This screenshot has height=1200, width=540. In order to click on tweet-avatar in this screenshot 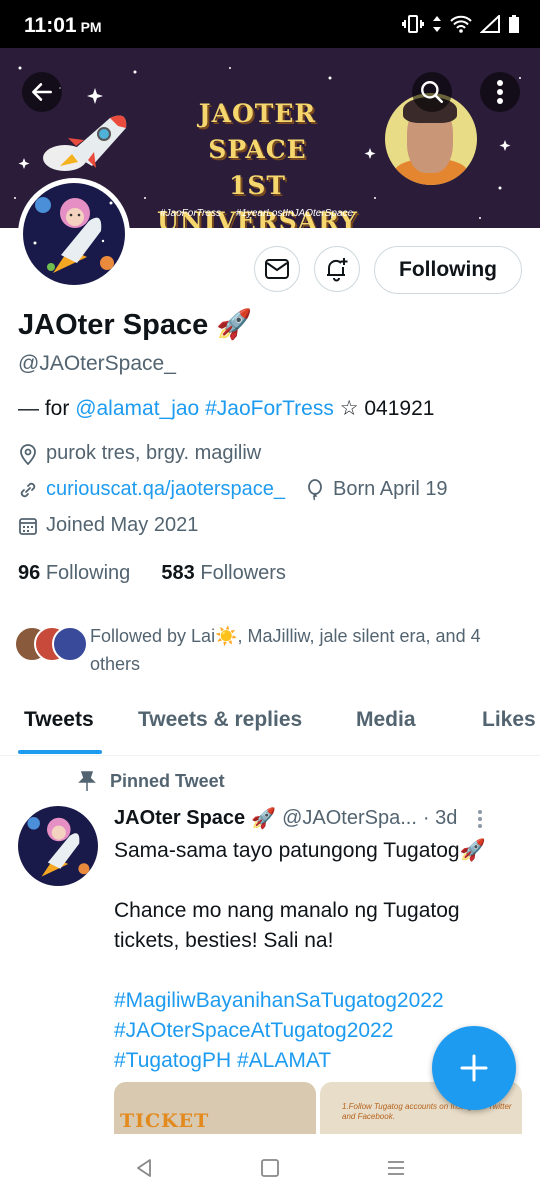, I will do `click(58, 846)`.